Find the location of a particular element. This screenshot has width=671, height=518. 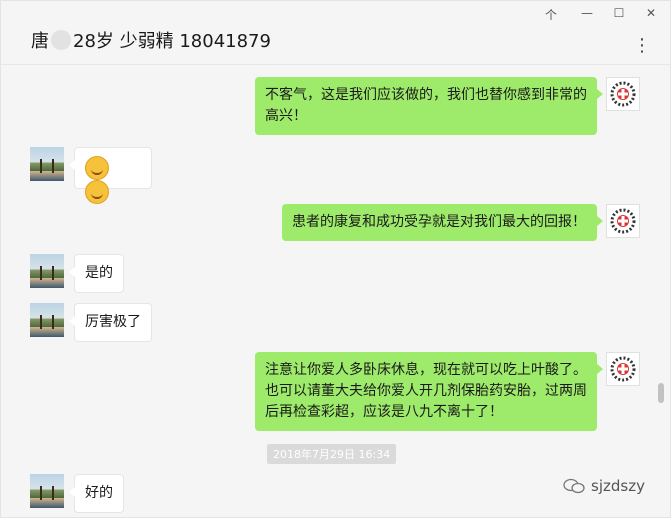

maximize-button: ☐ is located at coordinates (619, 13).